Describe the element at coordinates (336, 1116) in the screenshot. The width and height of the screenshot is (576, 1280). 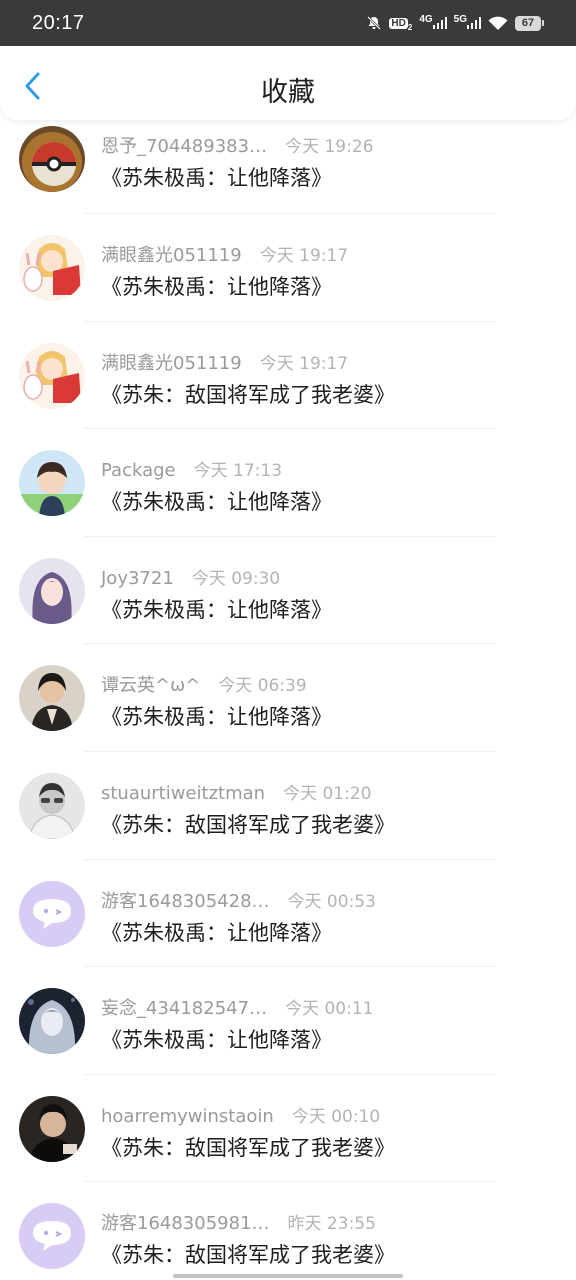
I see `item-time: 今天 00:10` at that location.